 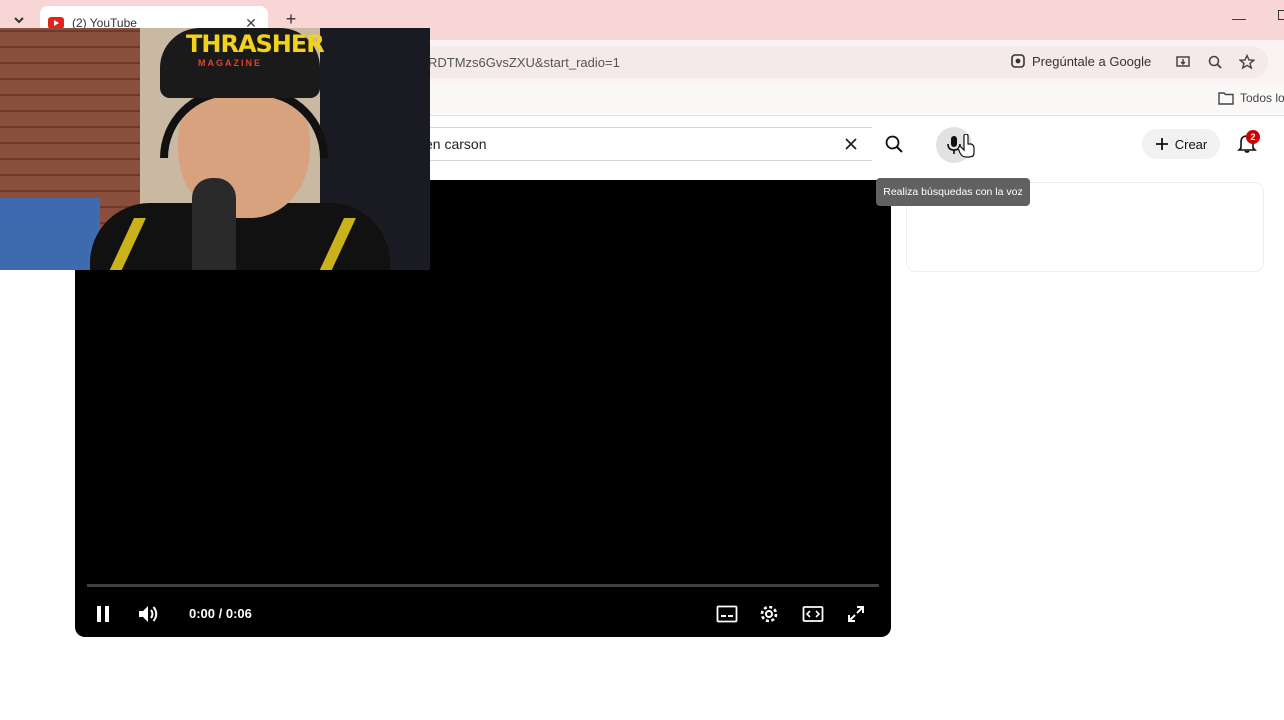 I want to click on fullscreen-icon, so click(x=856, y=614).